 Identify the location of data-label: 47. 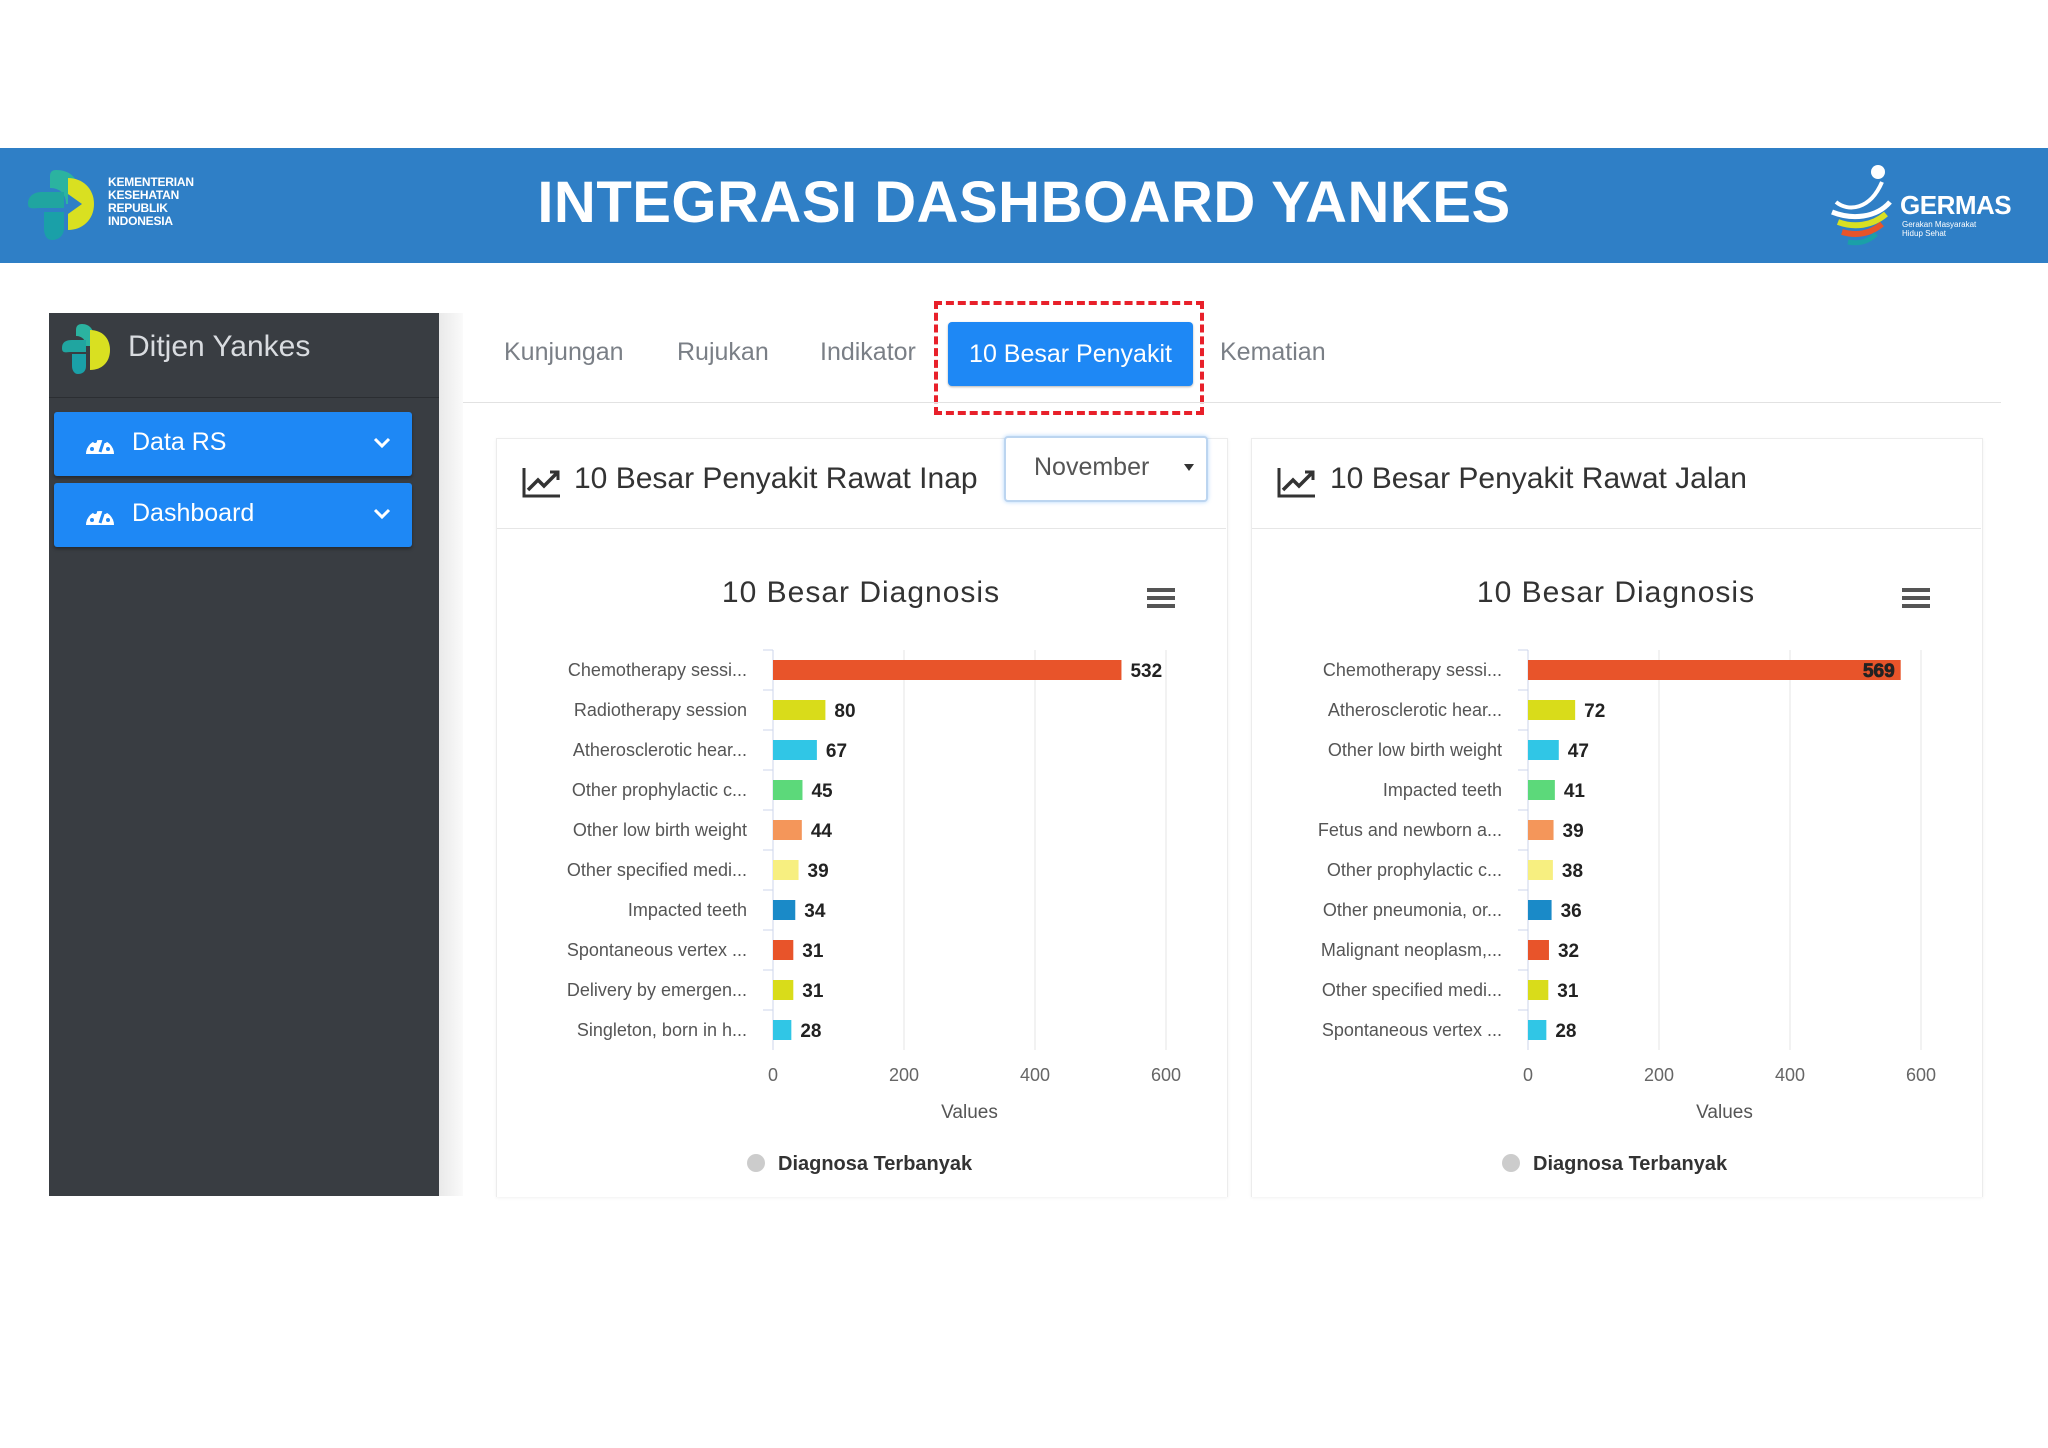
(1578, 751).